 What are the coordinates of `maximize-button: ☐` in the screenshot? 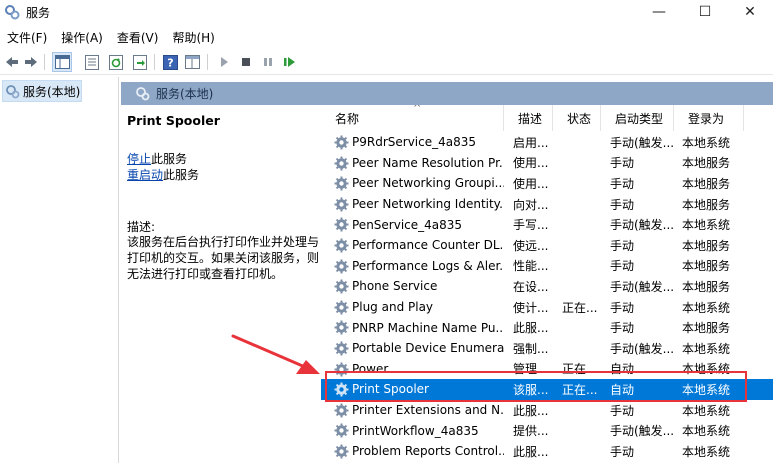 It's located at (705, 12).